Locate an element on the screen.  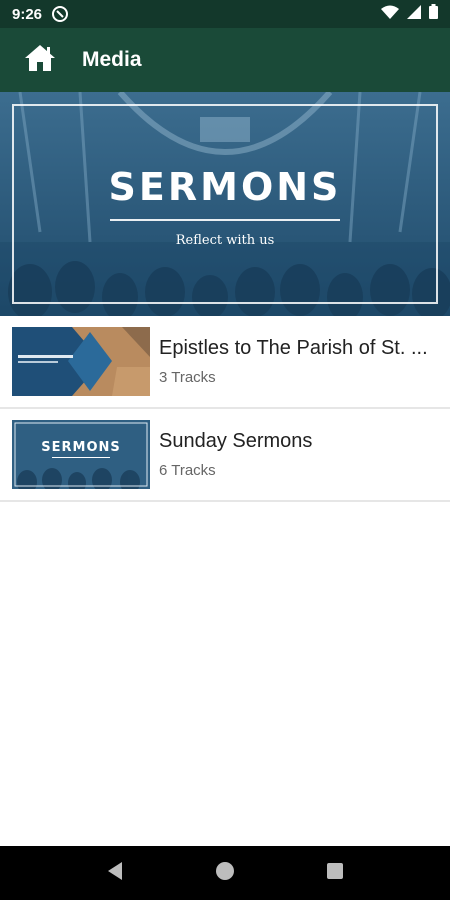
status-time: 9:26 is located at coordinates (27, 14).